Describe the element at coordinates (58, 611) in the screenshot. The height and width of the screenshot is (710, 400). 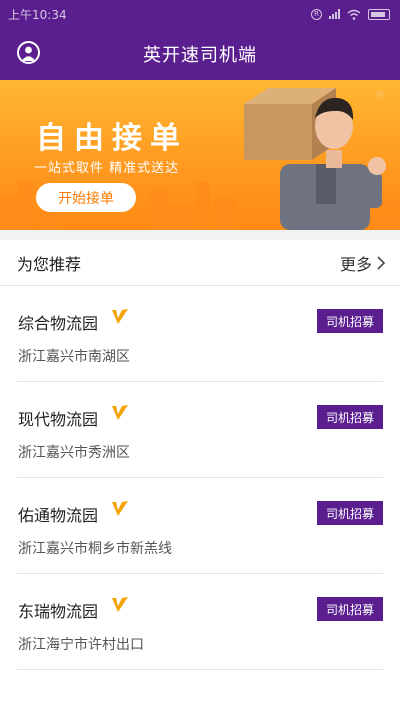
I see `park-name: 东瑞物流园` at that location.